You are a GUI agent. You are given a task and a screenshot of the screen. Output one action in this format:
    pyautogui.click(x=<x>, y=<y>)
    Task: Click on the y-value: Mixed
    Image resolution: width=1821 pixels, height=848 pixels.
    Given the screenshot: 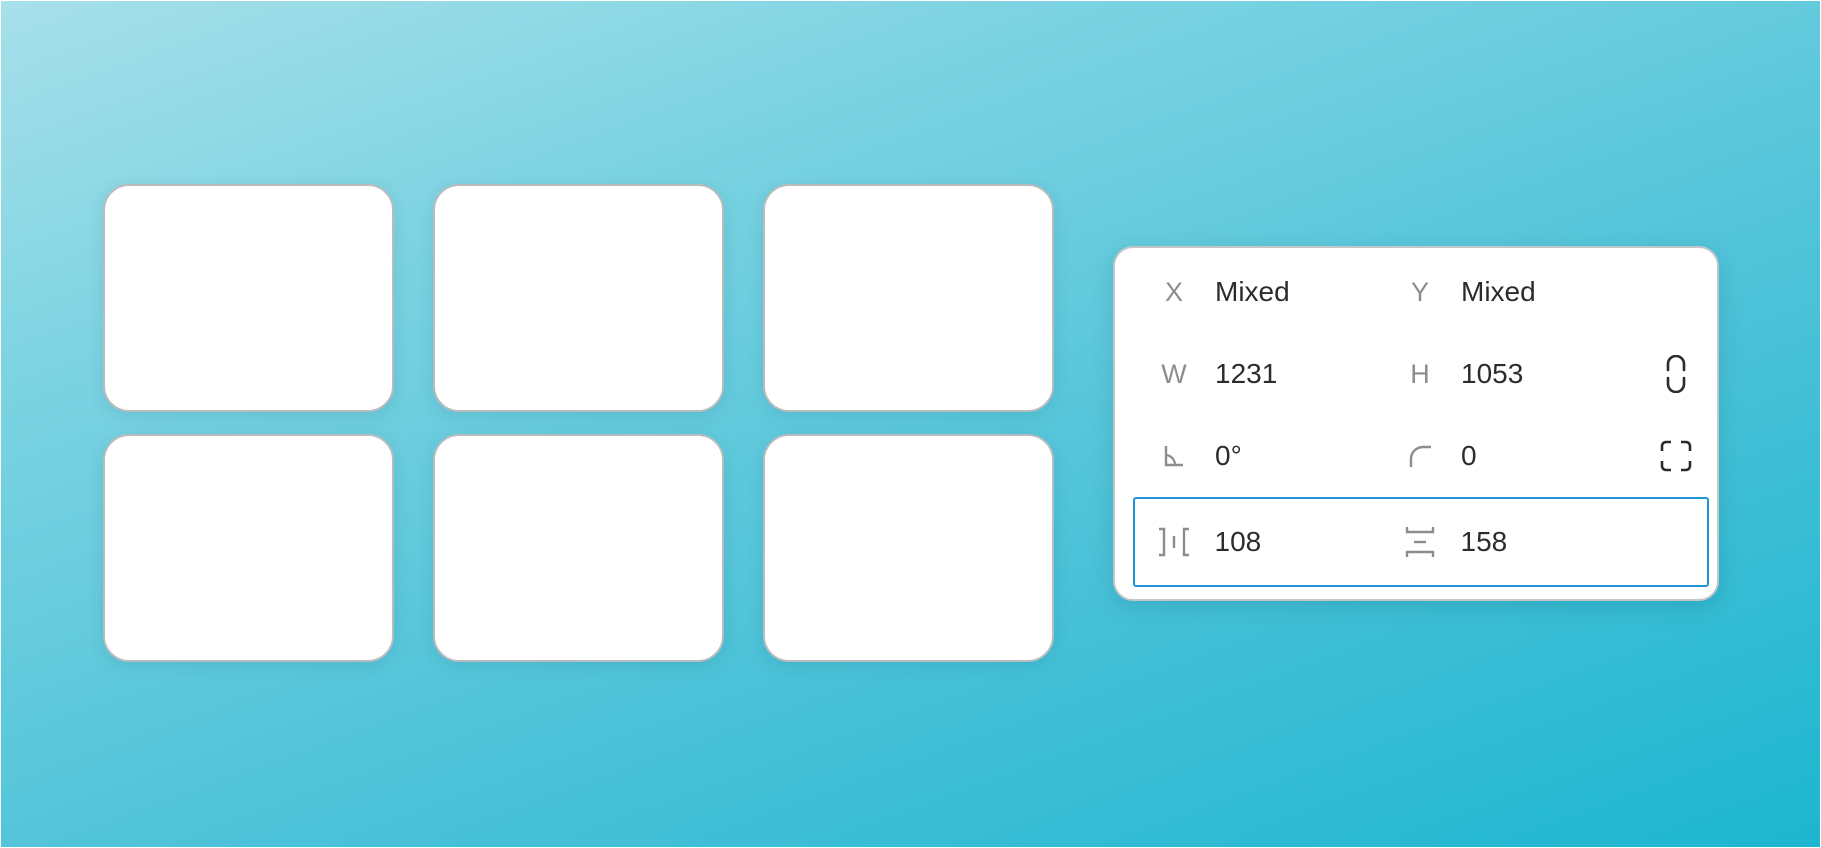 What is the action you would take?
    pyautogui.click(x=1498, y=292)
    